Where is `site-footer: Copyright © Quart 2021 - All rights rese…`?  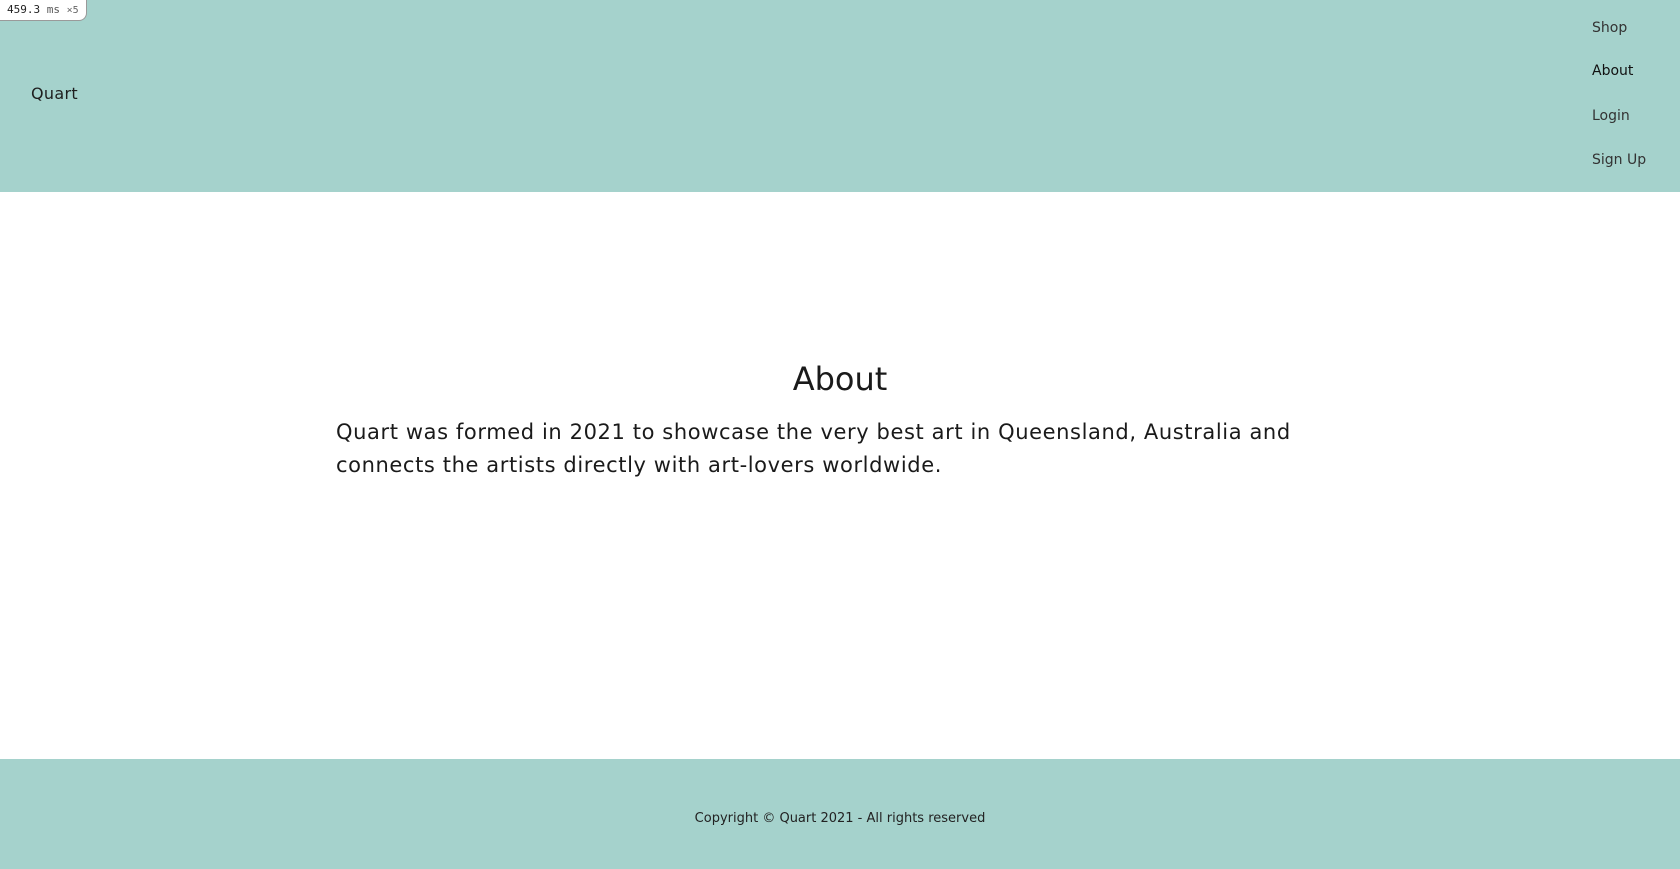
site-footer: Copyright © Quart 2021 - All rights rese… is located at coordinates (840, 814).